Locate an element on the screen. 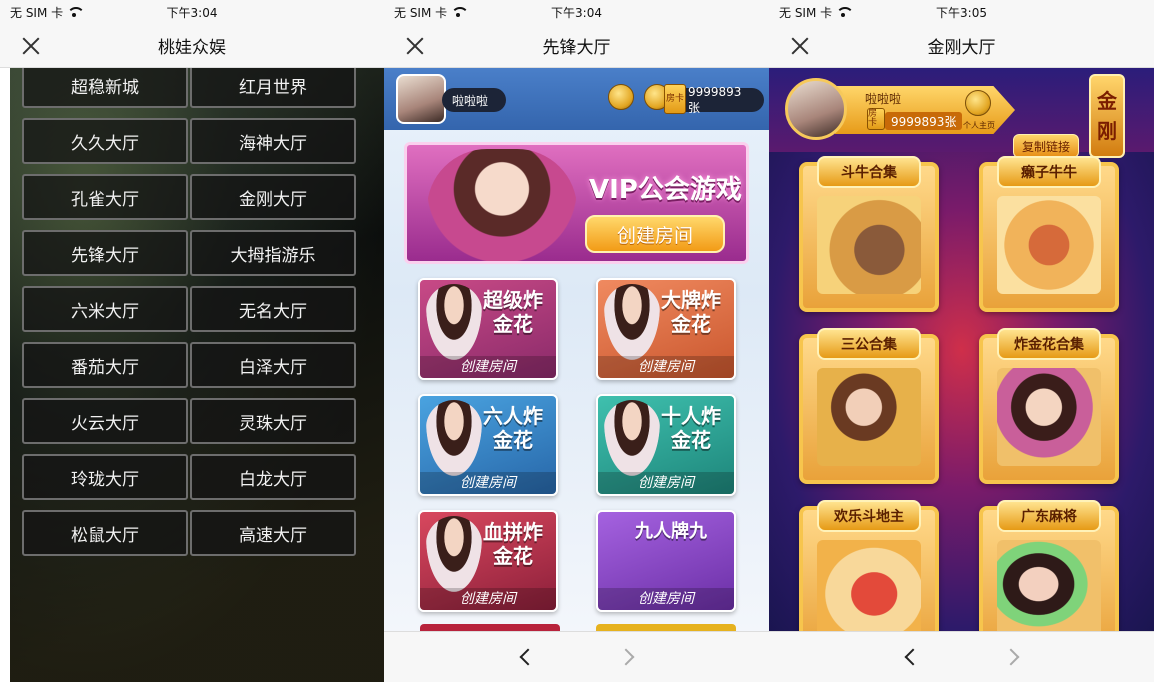  game-name: 斗牛合集 is located at coordinates (869, 172).